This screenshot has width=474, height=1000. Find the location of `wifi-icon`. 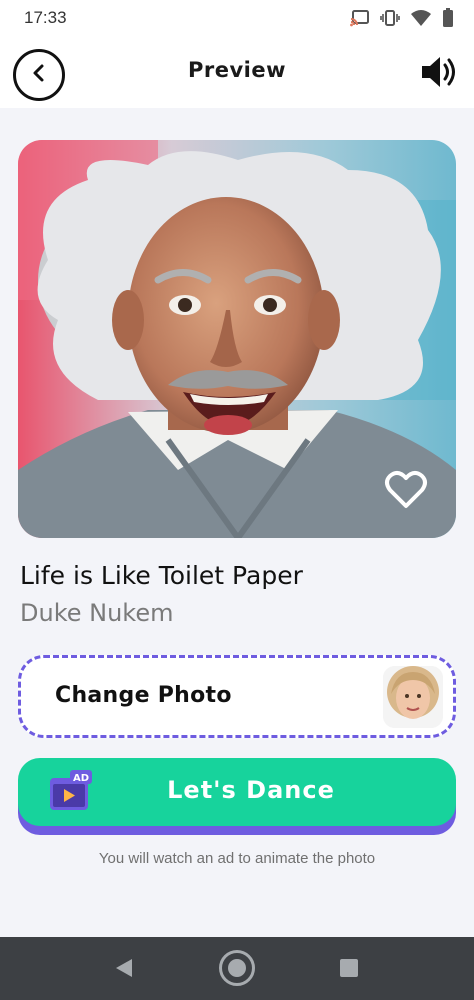

wifi-icon is located at coordinates (421, 18).